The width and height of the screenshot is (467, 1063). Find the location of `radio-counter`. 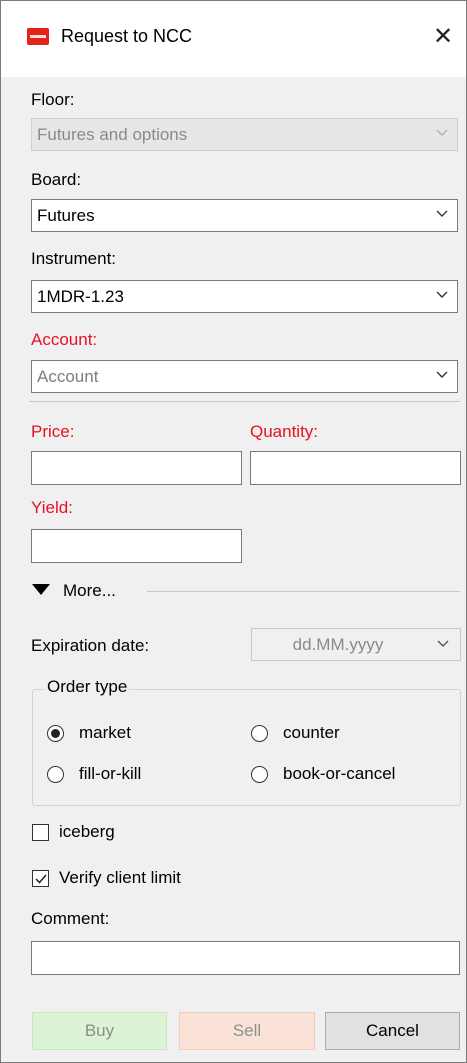

radio-counter is located at coordinates (259, 733).